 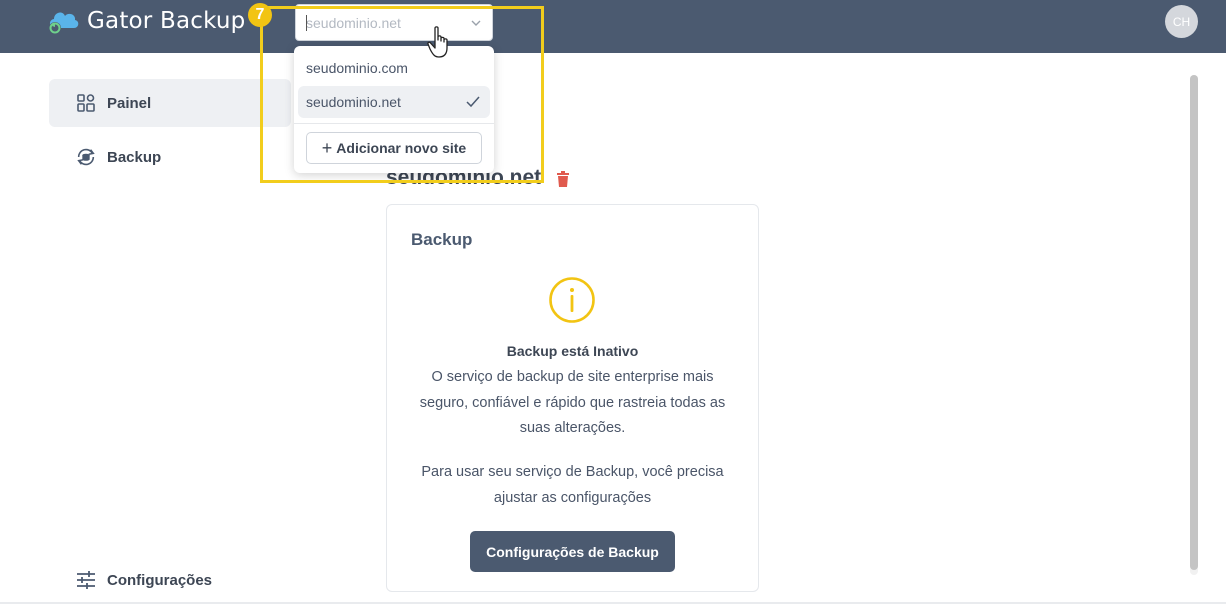 I want to click on info-icon, so click(x=572, y=302).